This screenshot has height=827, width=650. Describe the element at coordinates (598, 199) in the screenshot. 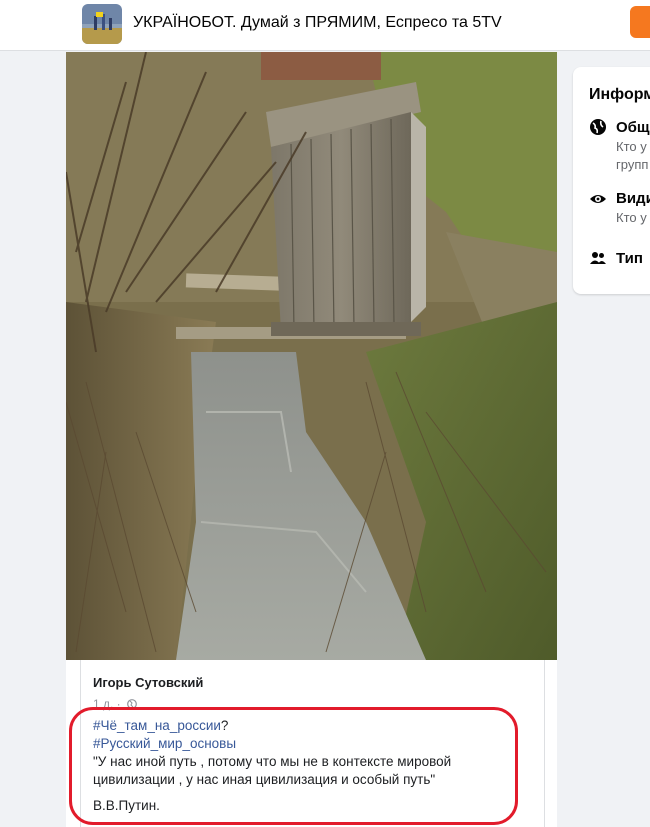

I see `eye-icon` at that location.